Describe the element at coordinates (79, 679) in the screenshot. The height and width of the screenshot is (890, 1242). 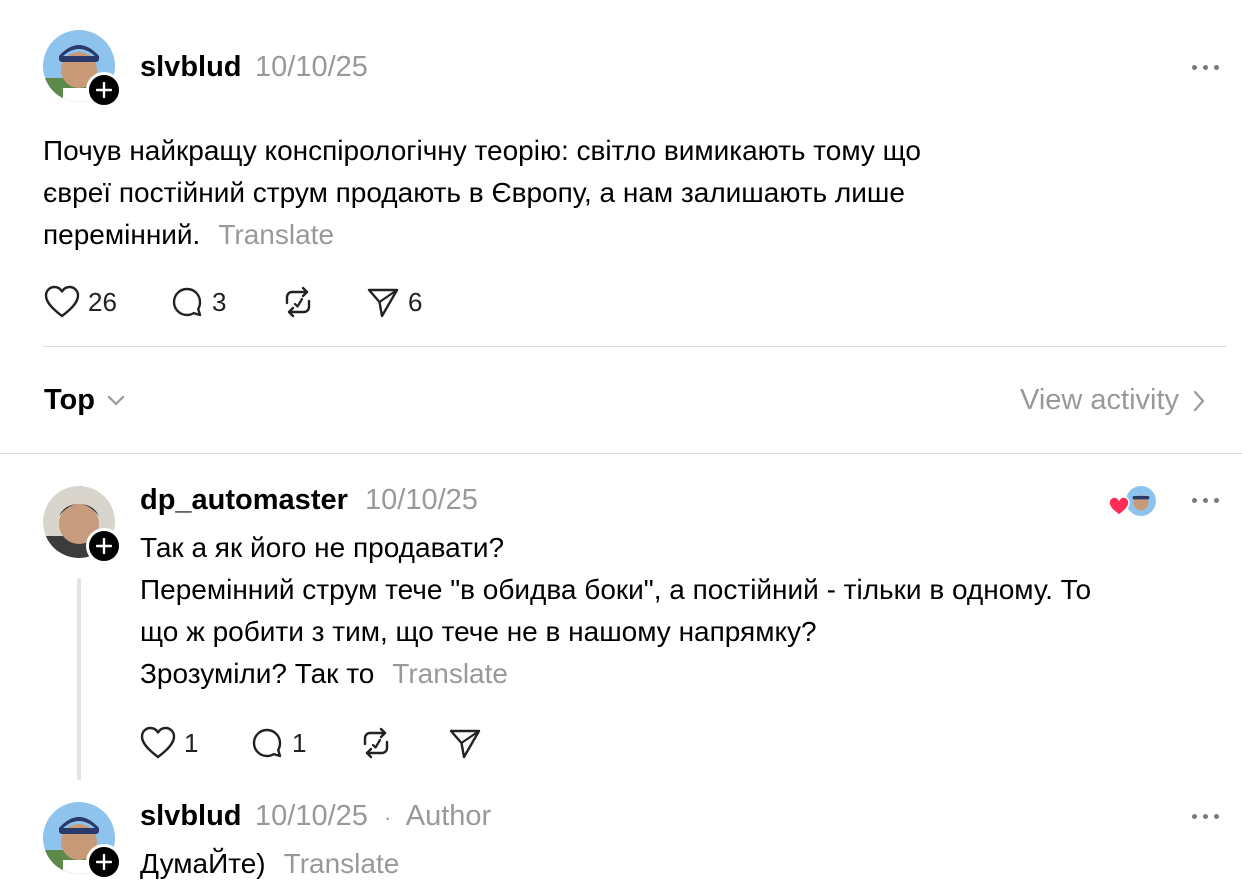
I see `thread-line` at that location.